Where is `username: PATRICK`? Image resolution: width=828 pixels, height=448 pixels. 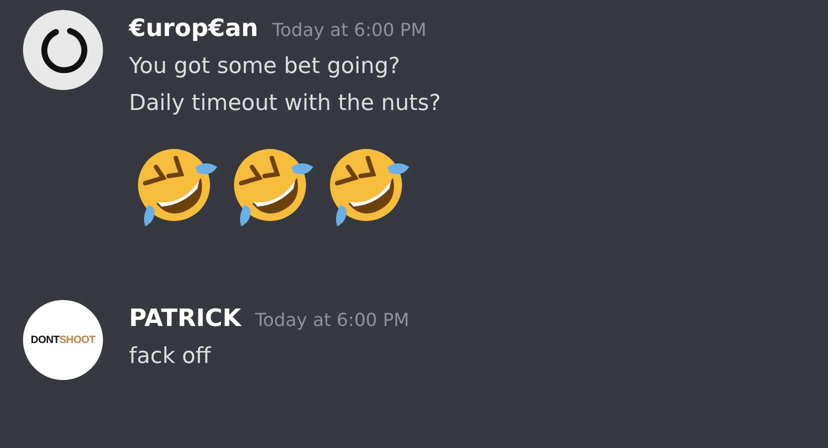
username: PATRICK is located at coordinates (185, 318).